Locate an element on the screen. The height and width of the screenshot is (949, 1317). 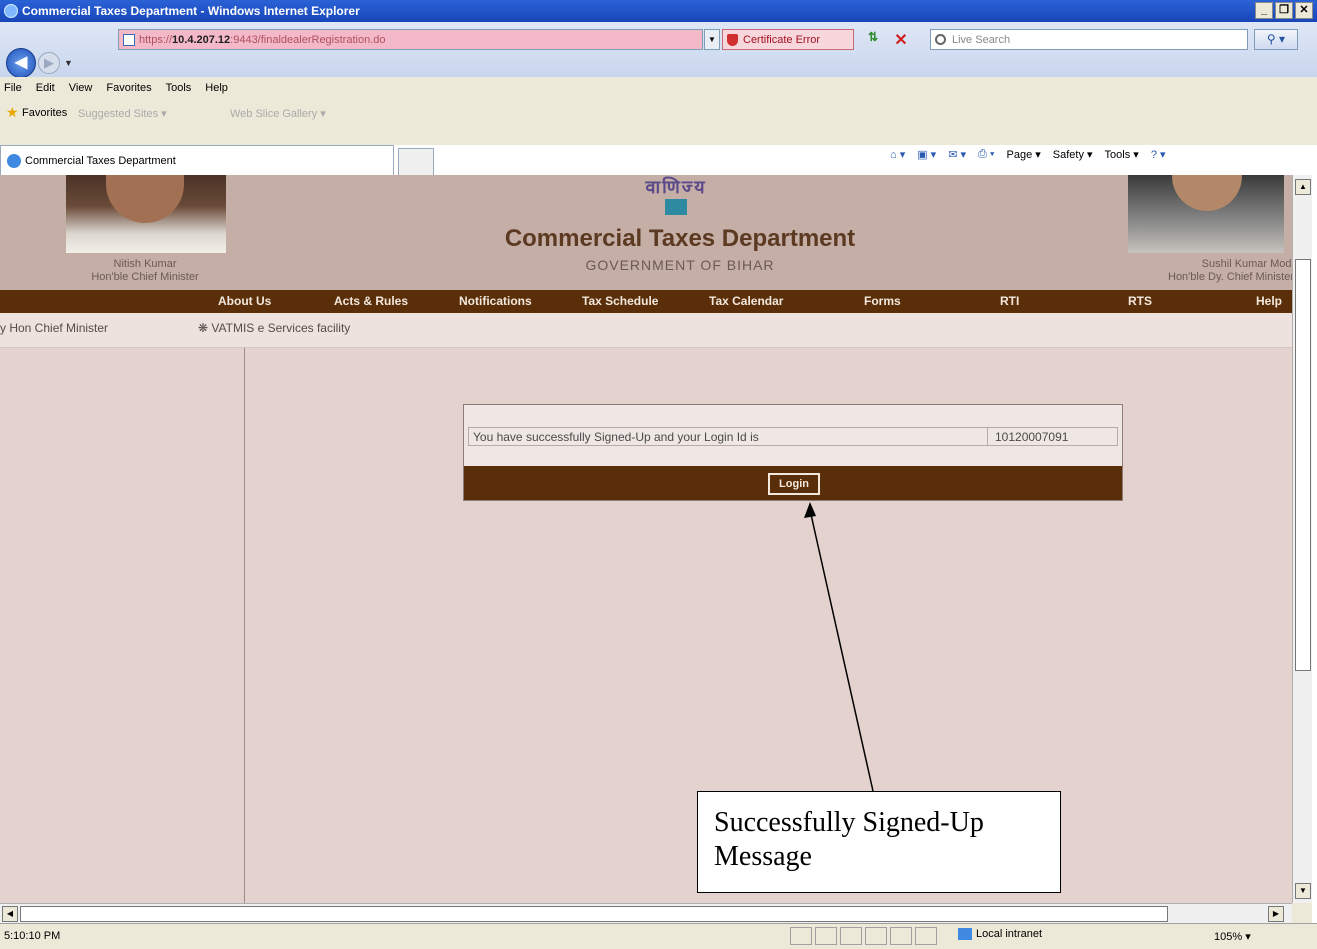
status-panes is located at coordinates (863, 936).